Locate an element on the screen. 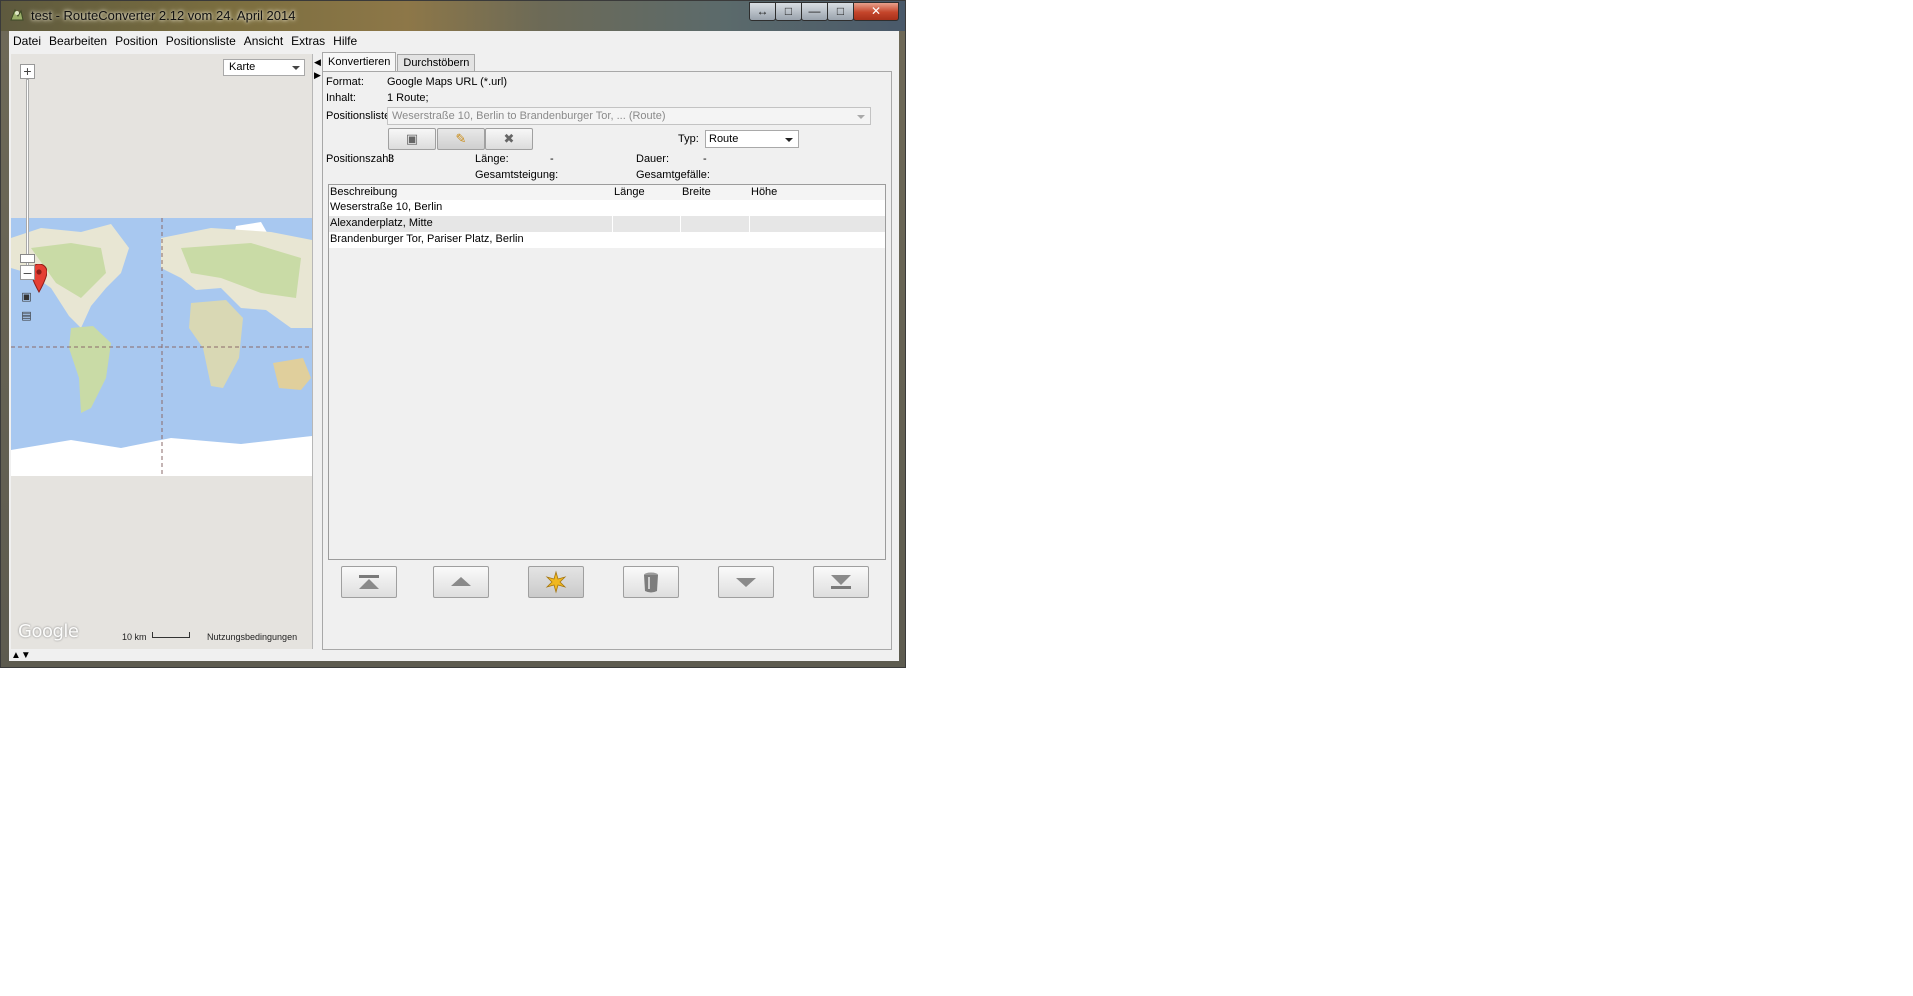  delete-position-button is located at coordinates (651, 582).